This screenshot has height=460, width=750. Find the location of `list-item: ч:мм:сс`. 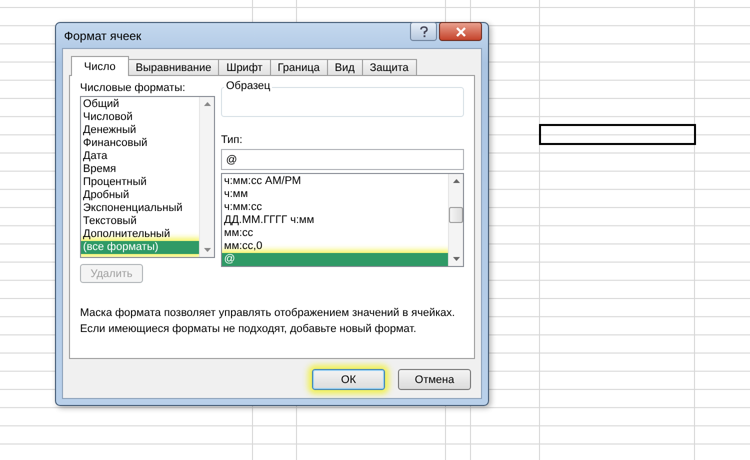

list-item: ч:мм:сс is located at coordinates (335, 207).